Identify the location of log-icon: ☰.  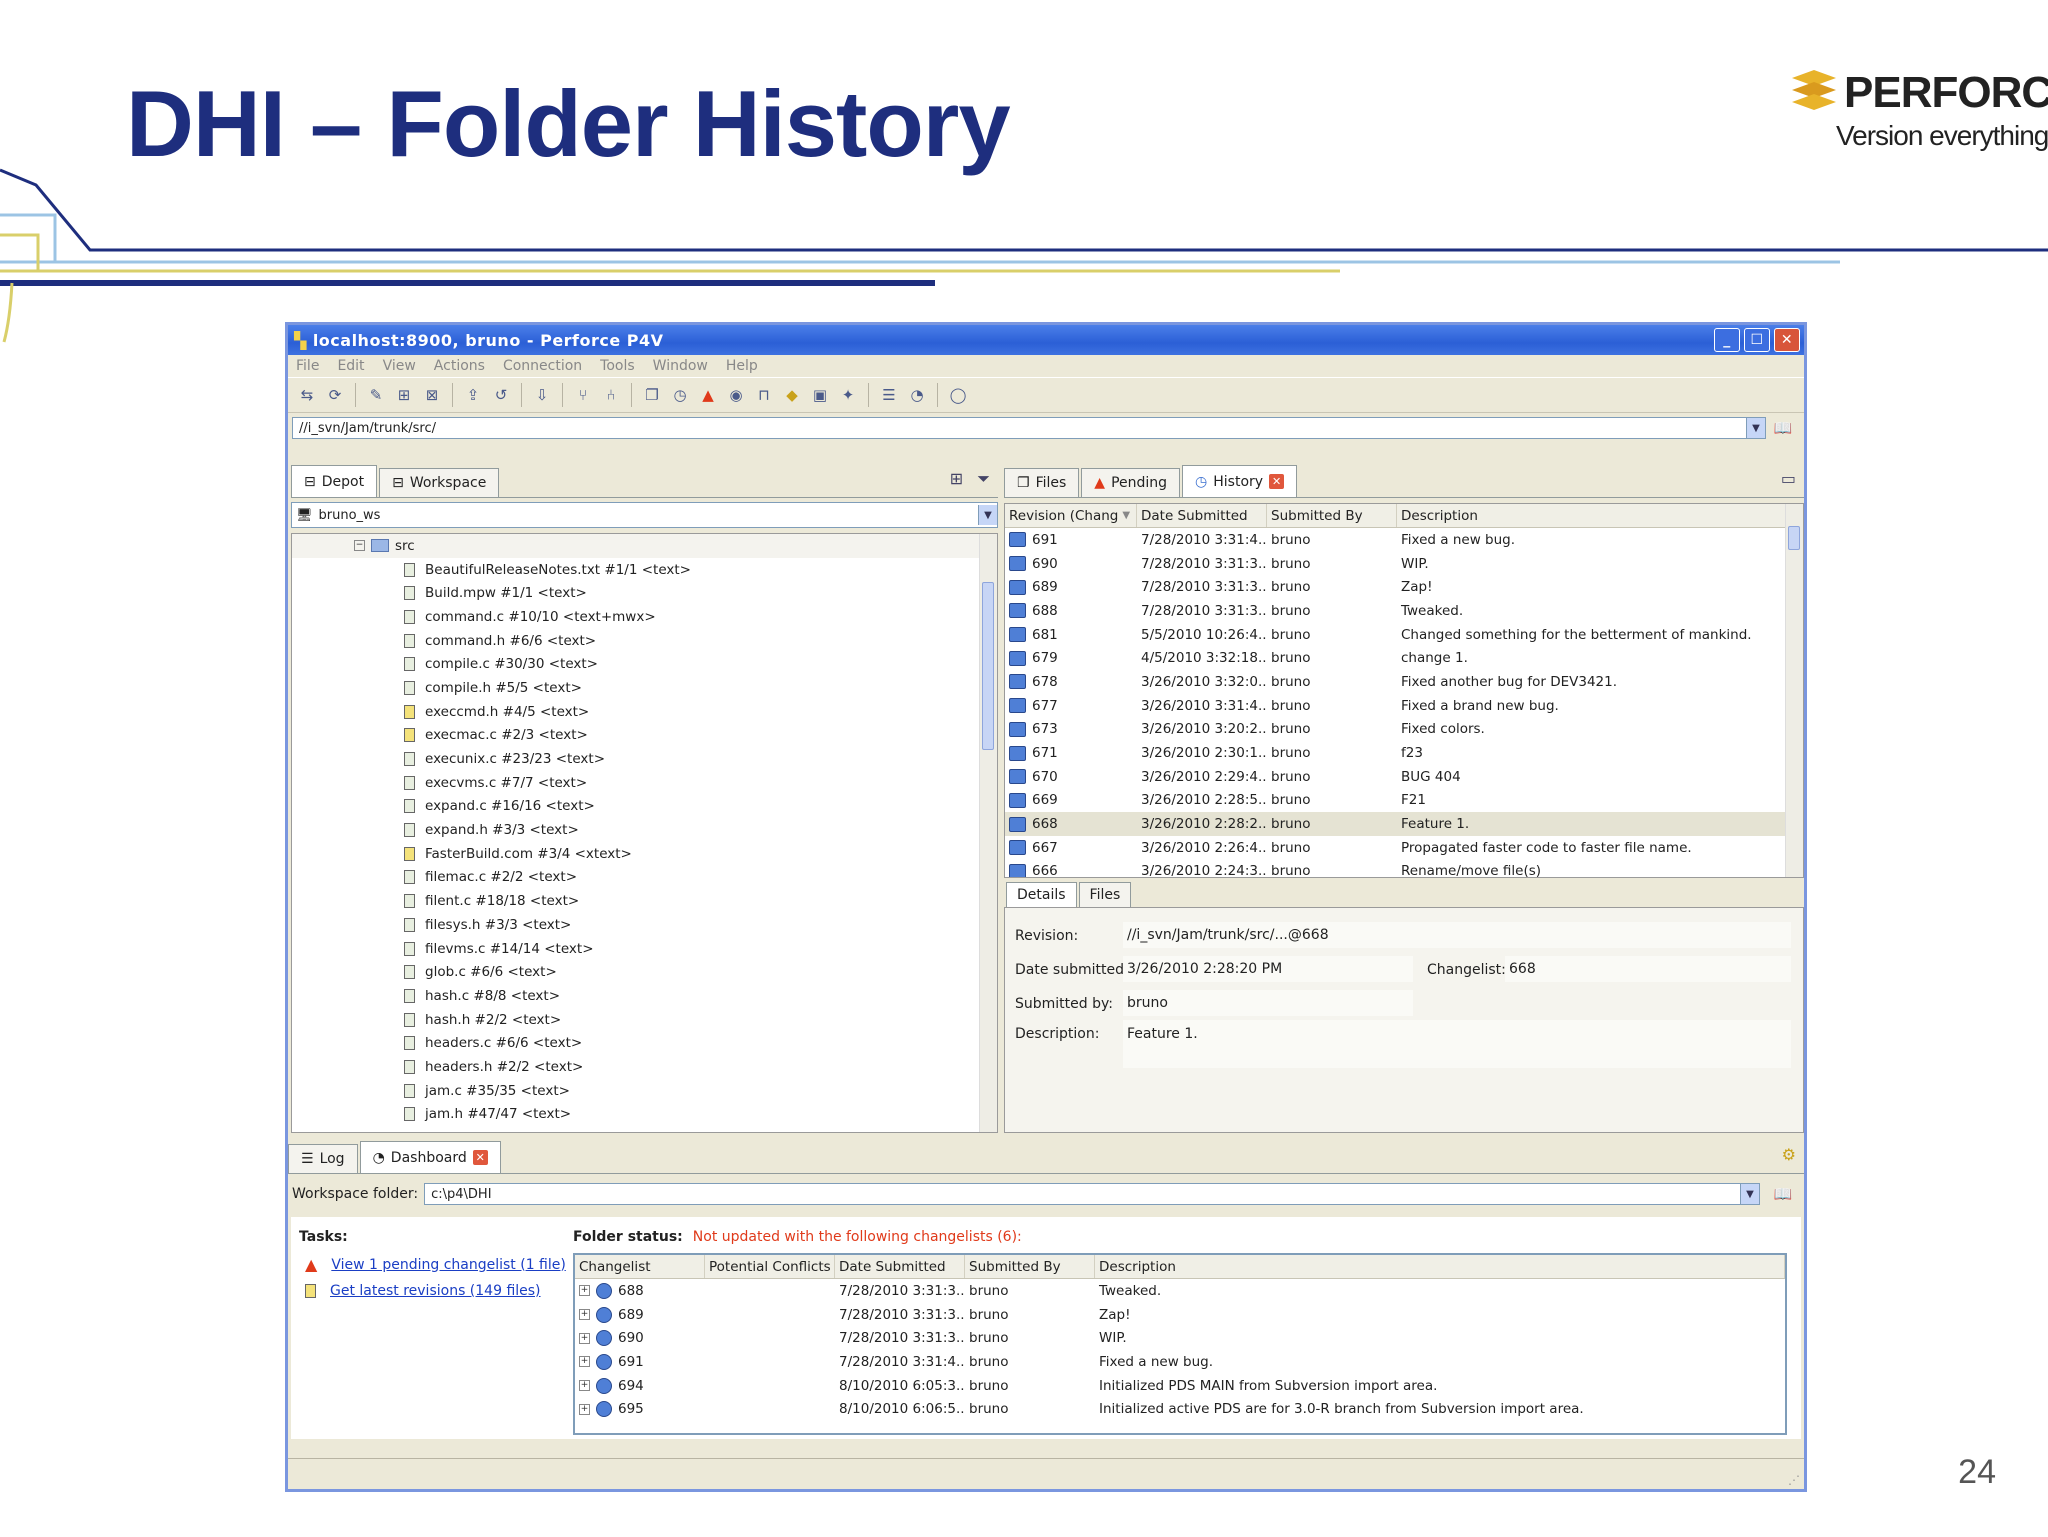
(889, 395).